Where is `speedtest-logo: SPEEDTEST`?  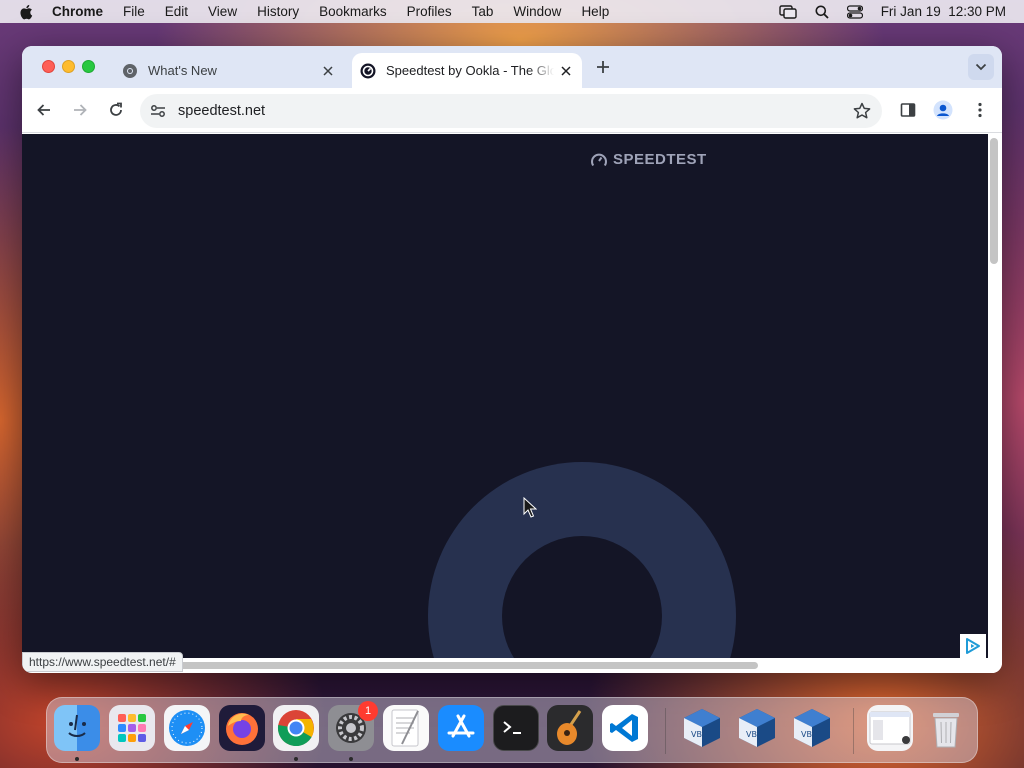
speedtest-logo: SPEEDTEST is located at coordinates (648, 159).